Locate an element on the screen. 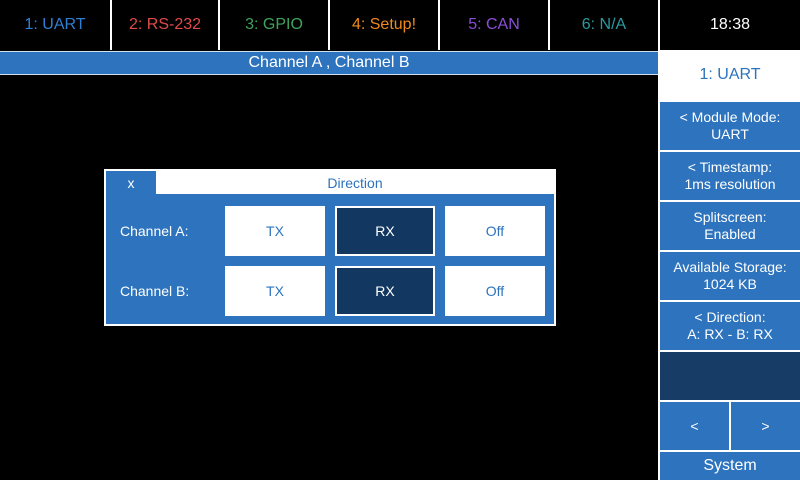 This screenshot has width=800, height=480. tab-na: 6: N/A is located at coordinates (604, 25).